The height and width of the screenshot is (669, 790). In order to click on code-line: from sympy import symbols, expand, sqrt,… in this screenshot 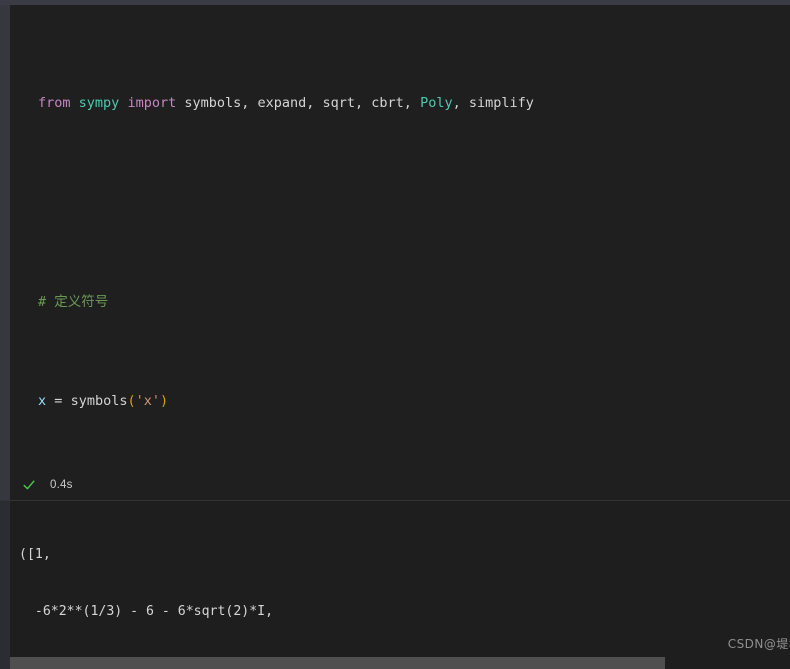, I will do `click(286, 103)`.